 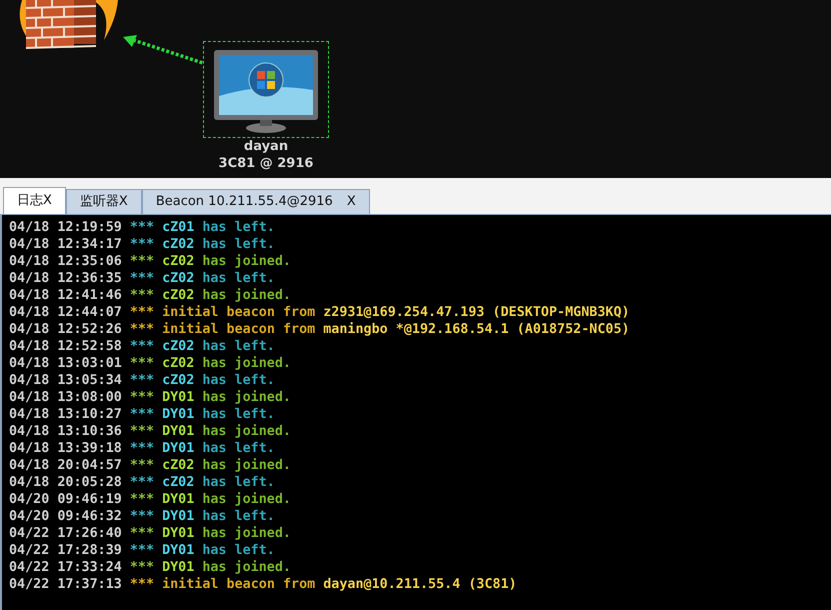 What do you see at coordinates (65, 363) in the screenshot?
I see `log-time: 04/18 13:03:01` at bounding box center [65, 363].